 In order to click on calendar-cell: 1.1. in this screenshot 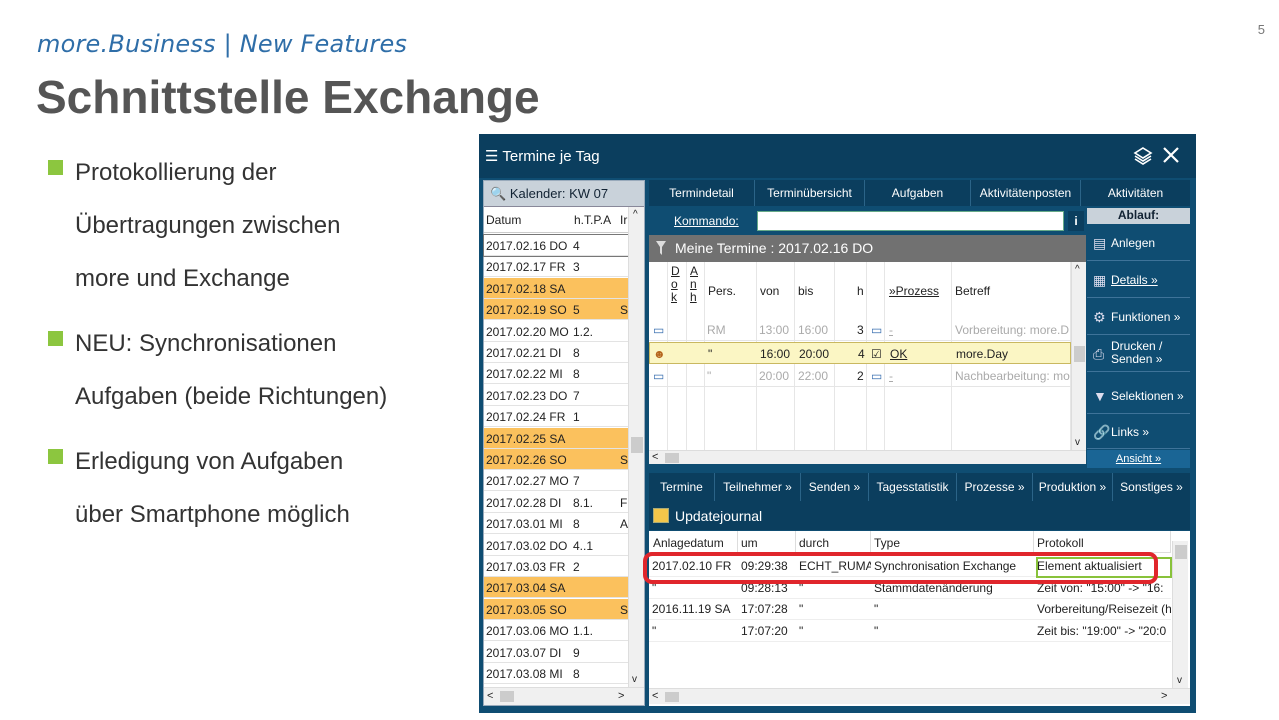, I will do `click(583, 631)`.